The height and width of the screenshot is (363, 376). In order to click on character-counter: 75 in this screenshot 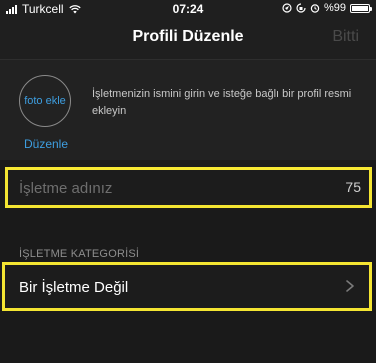, I will do `click(353, 187)`.